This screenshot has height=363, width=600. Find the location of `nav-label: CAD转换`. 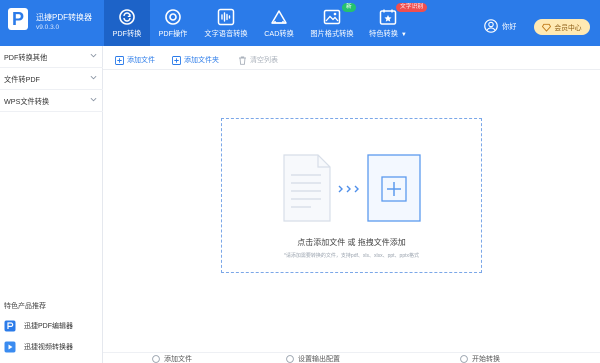

nav-label: CAD转换 is located at coordinates (279, 33).